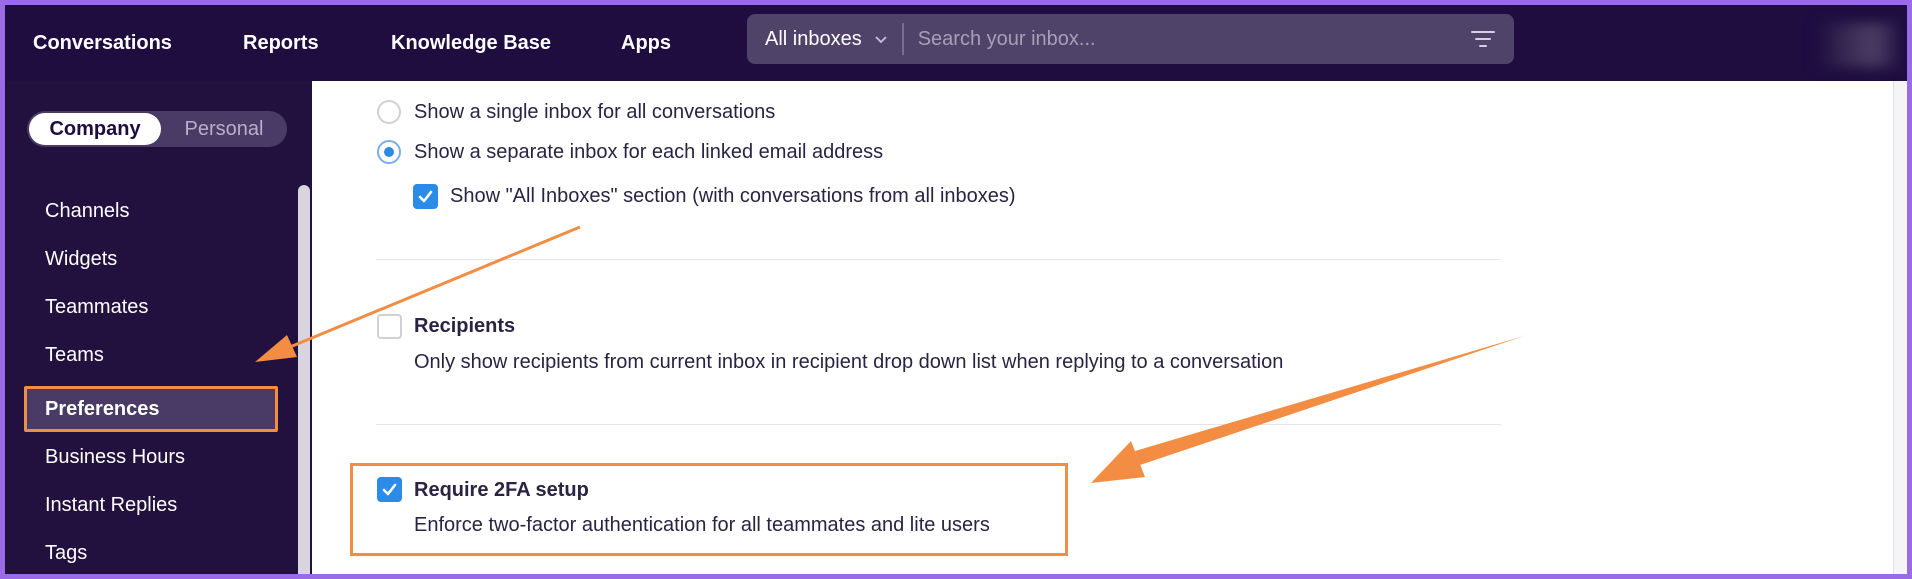 The height and width of the screenshot is (579, 1912). Describe the element at coordinates (95, 129) in the screenshot. I see `company-tab: Company` at that location.